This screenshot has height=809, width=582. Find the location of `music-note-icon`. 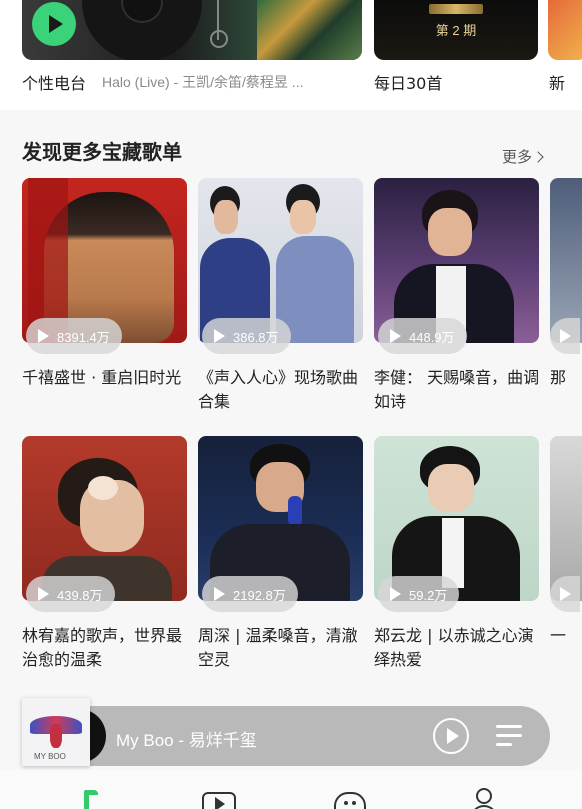

music-note-icon is located at coordinates (95, 798).